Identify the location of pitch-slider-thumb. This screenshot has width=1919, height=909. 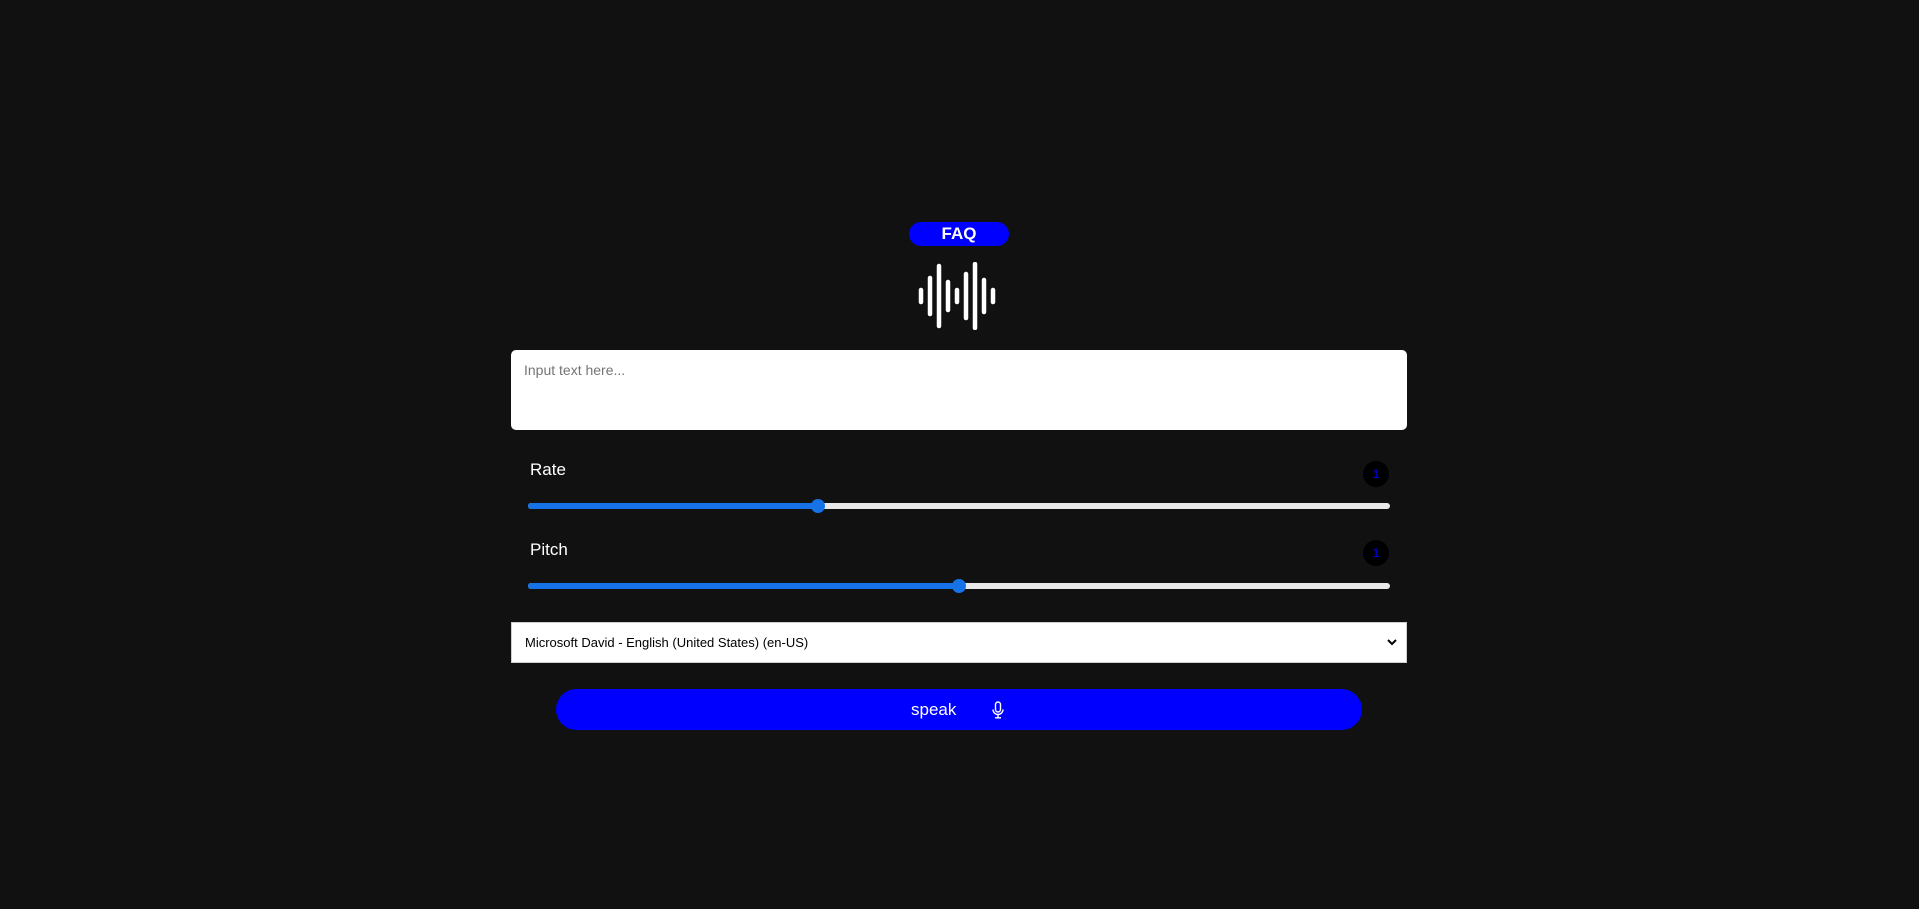
(959, 586).